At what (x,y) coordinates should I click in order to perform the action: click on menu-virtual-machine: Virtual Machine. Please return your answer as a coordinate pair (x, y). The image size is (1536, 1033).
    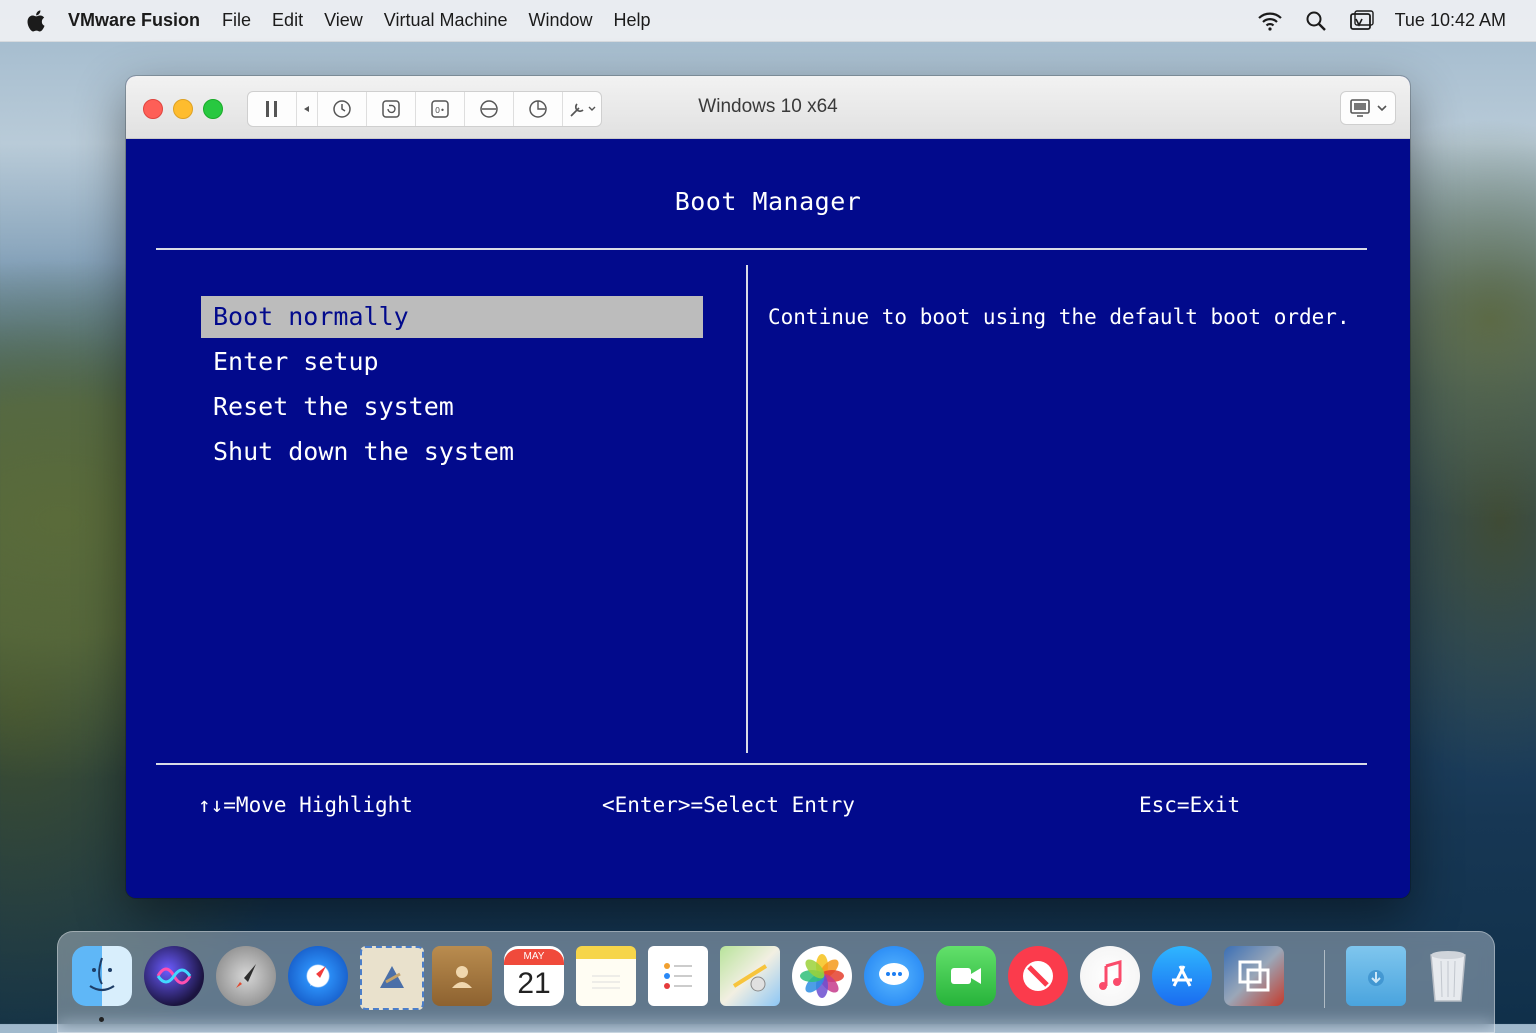
    Looking at the image, I should click on (446, 20).